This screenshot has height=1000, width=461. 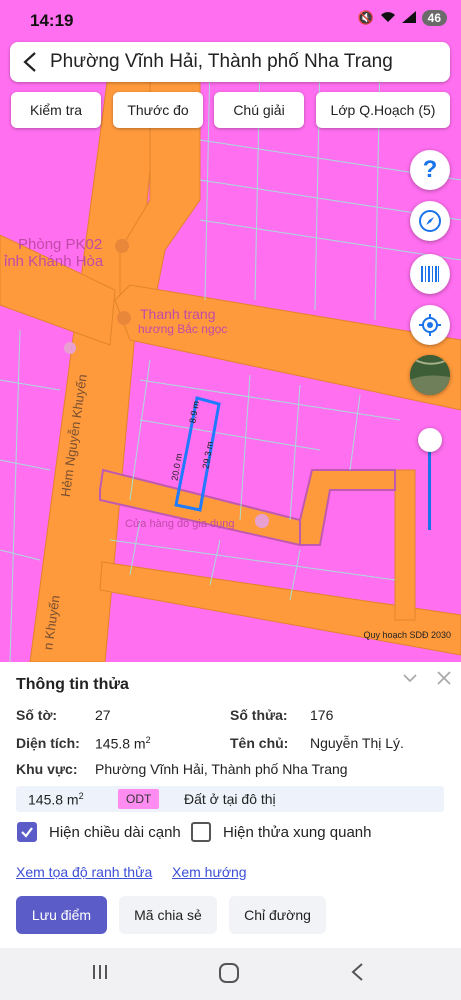 What do you see at coordinates (180, 524) in the screenshot?
I see `map-label-poi-3: Cửa hàng đồ gia dụng` at bounding box center [180, 524].